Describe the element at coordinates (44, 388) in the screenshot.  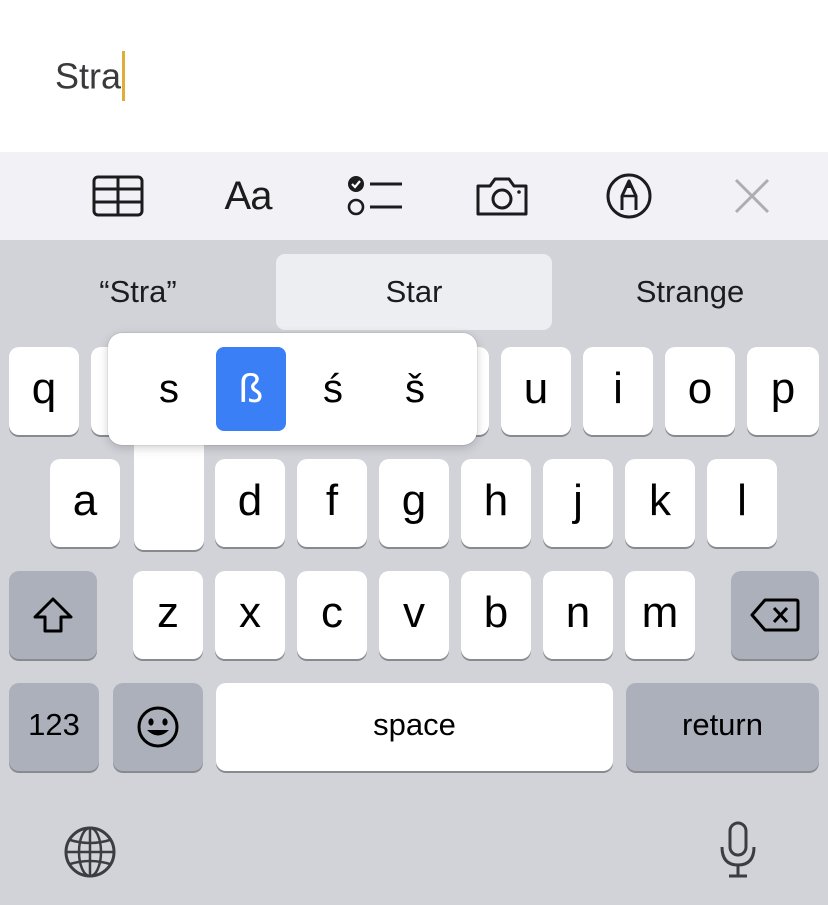
I see `key-label: q` at that location.